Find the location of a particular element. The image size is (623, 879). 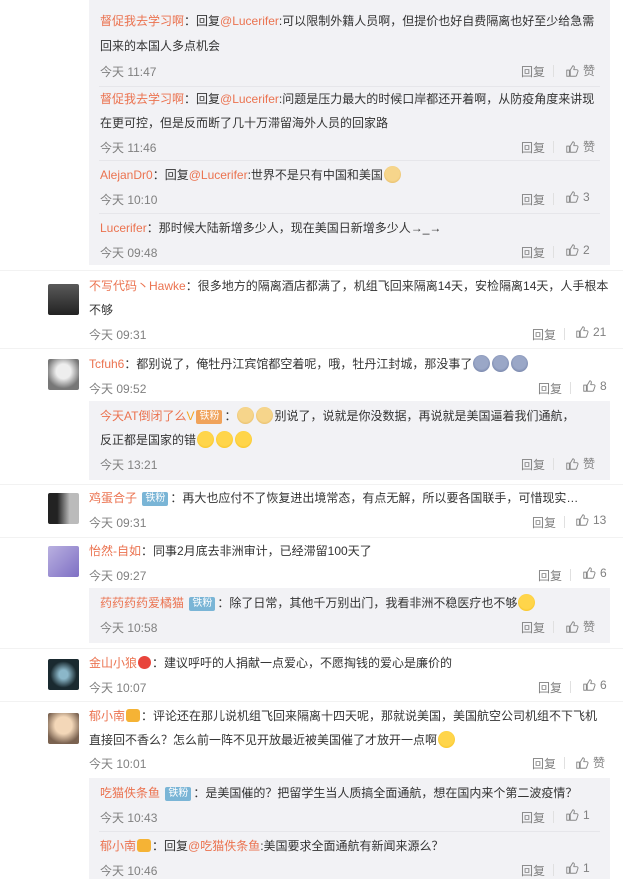

reply-body: AlejanDr0：回复@Lucerifer:世界不是只有中国和美国 is located at coordinates (251, 175).